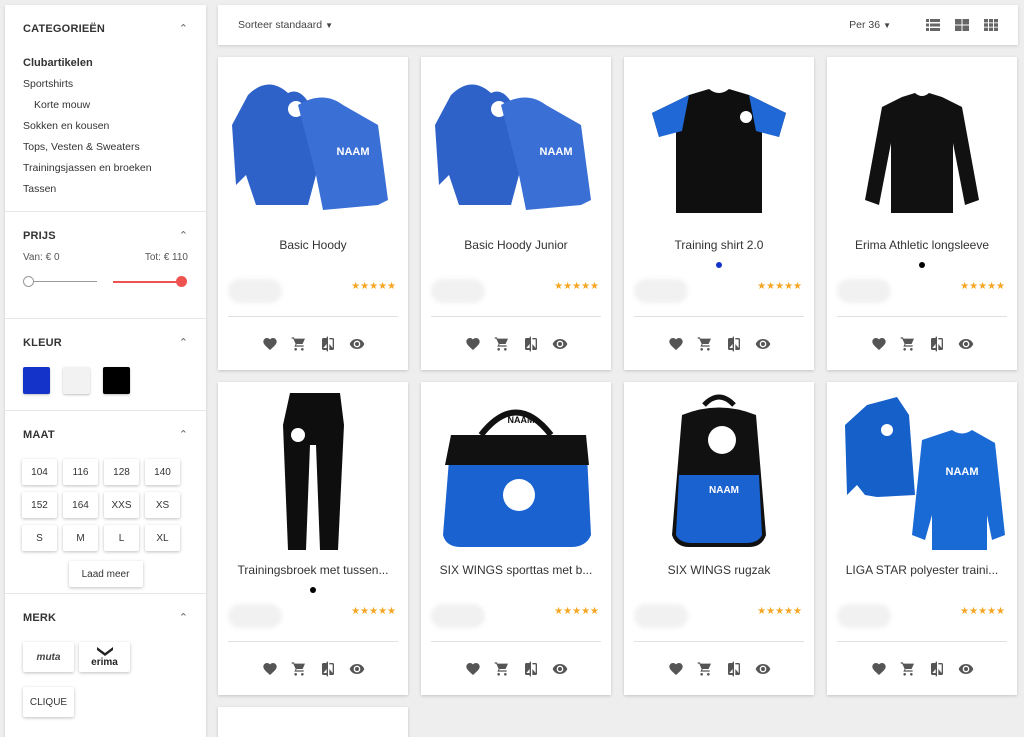 This screenshot has height=737, width=1024. I want to click on size-option: S, so click(39, 538).